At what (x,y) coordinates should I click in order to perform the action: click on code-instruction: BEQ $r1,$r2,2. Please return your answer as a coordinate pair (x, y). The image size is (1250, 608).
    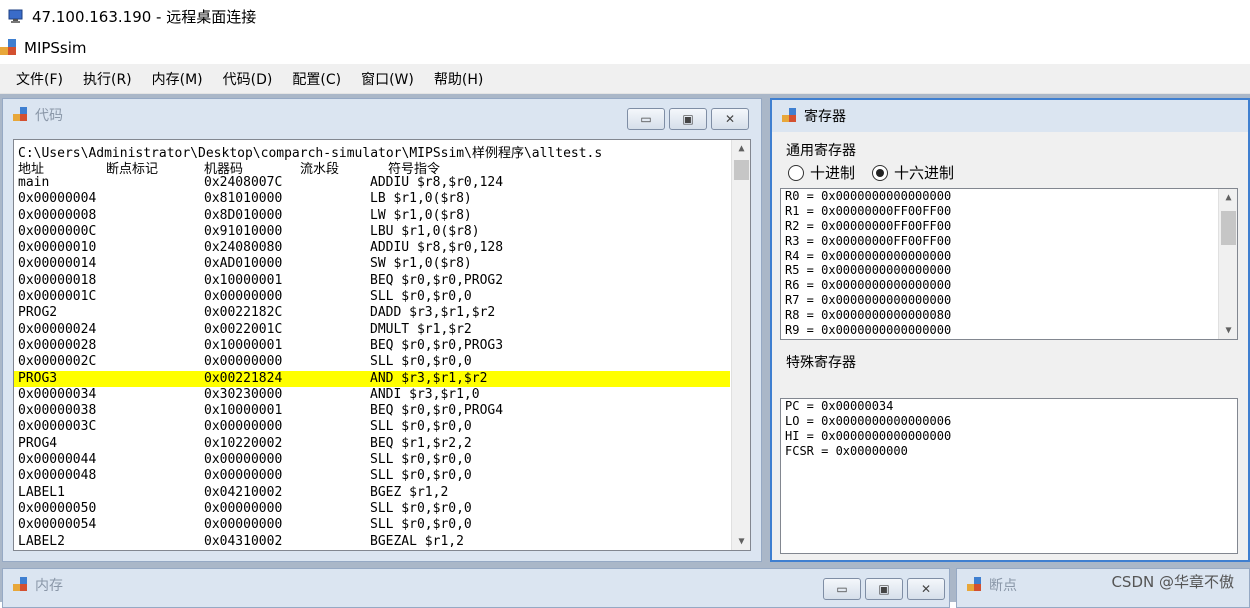
    Looking at the image, I should click on (421, 443).